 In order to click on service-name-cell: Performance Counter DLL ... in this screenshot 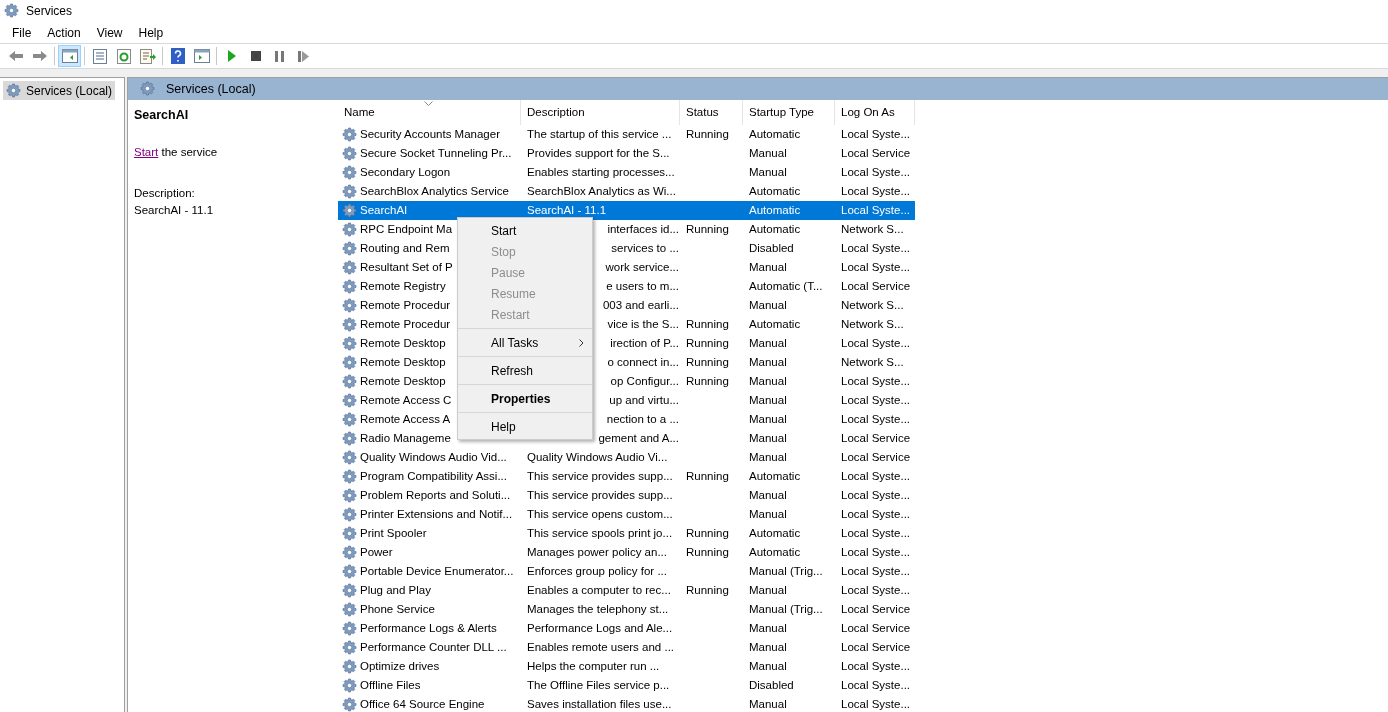, I will do `click(433, 647)`.